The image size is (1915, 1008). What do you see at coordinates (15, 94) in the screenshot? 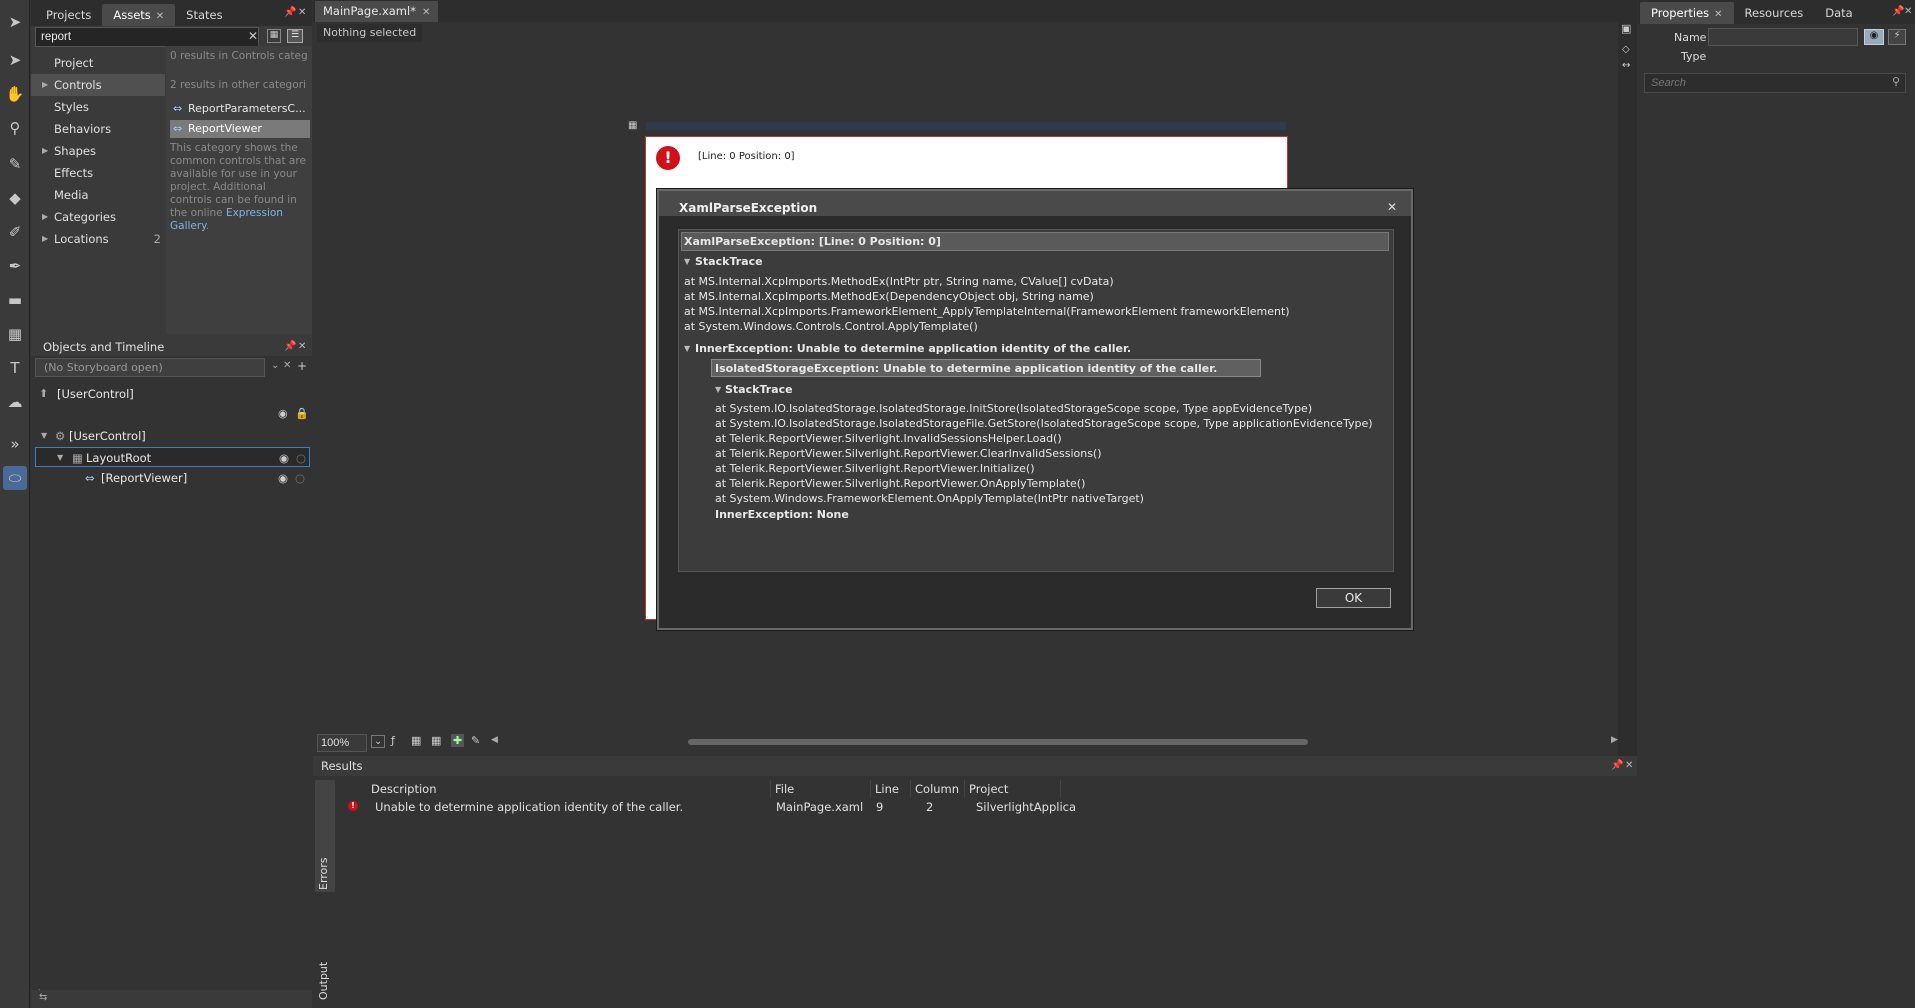
I see `pan-icon: ✋` at bounding box center [15, 94].